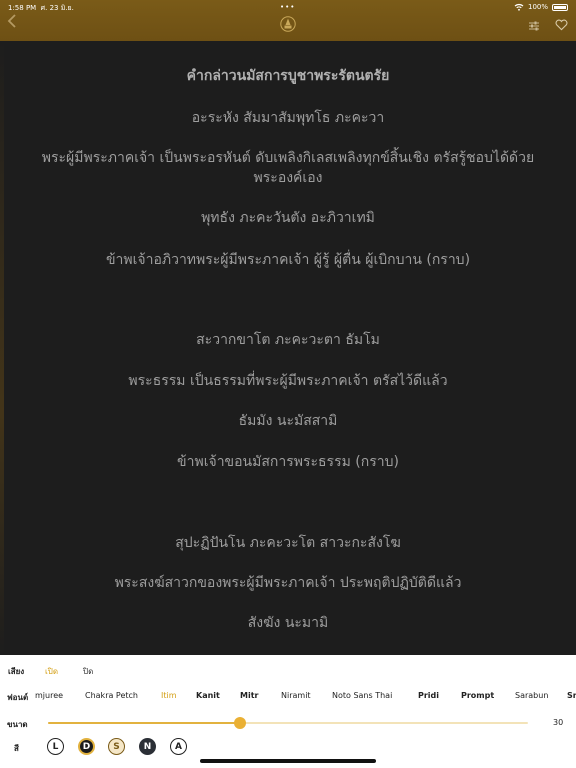 The image size is (576, 768). Describe the element at coordinates (288, 421) in the screenshot. I see `content-line: ธัมมัง นะมัสสามิ` at that location.